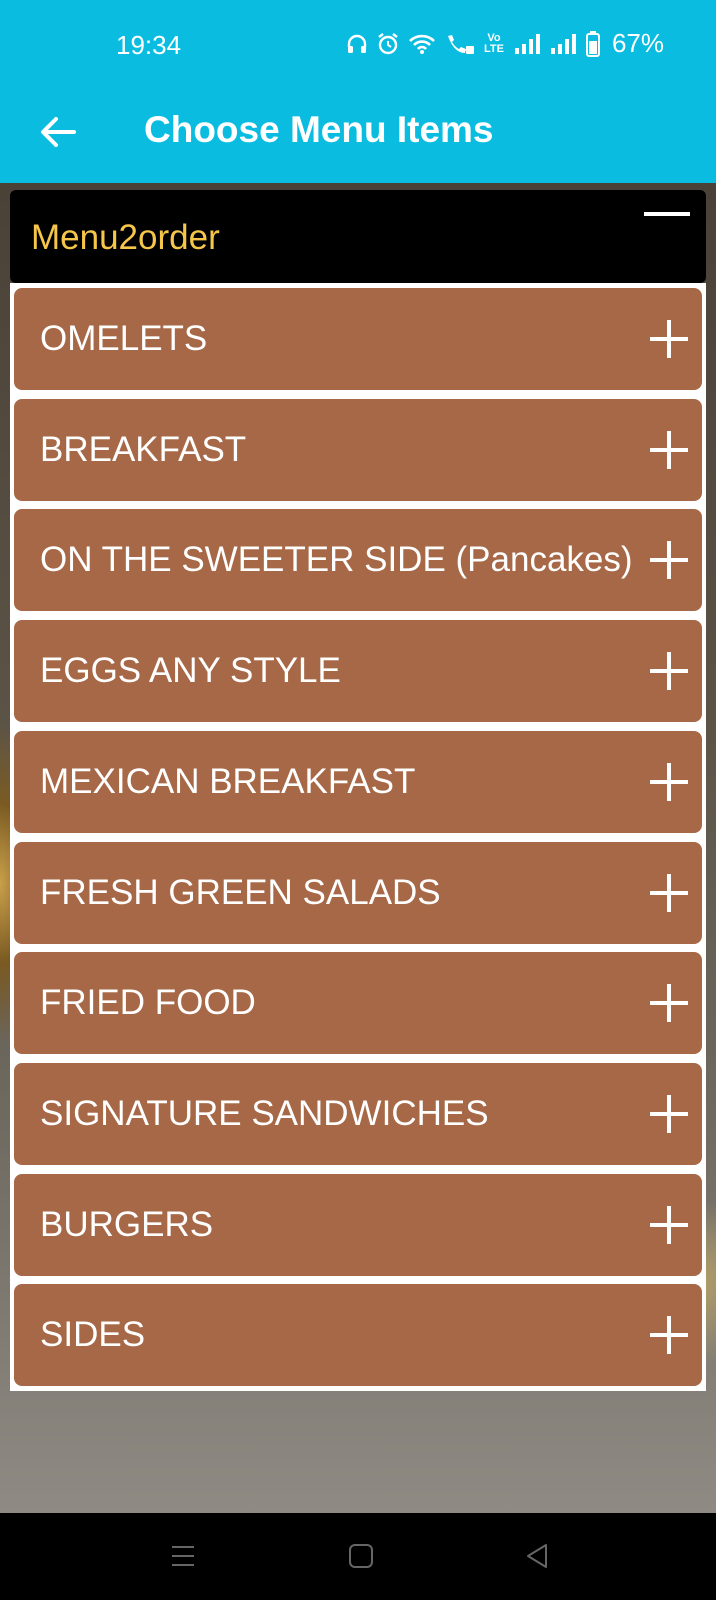 The width and height of the screenshot is (716, 1600). I want to click on category-item: BREAKFAST, so click(358, 449).